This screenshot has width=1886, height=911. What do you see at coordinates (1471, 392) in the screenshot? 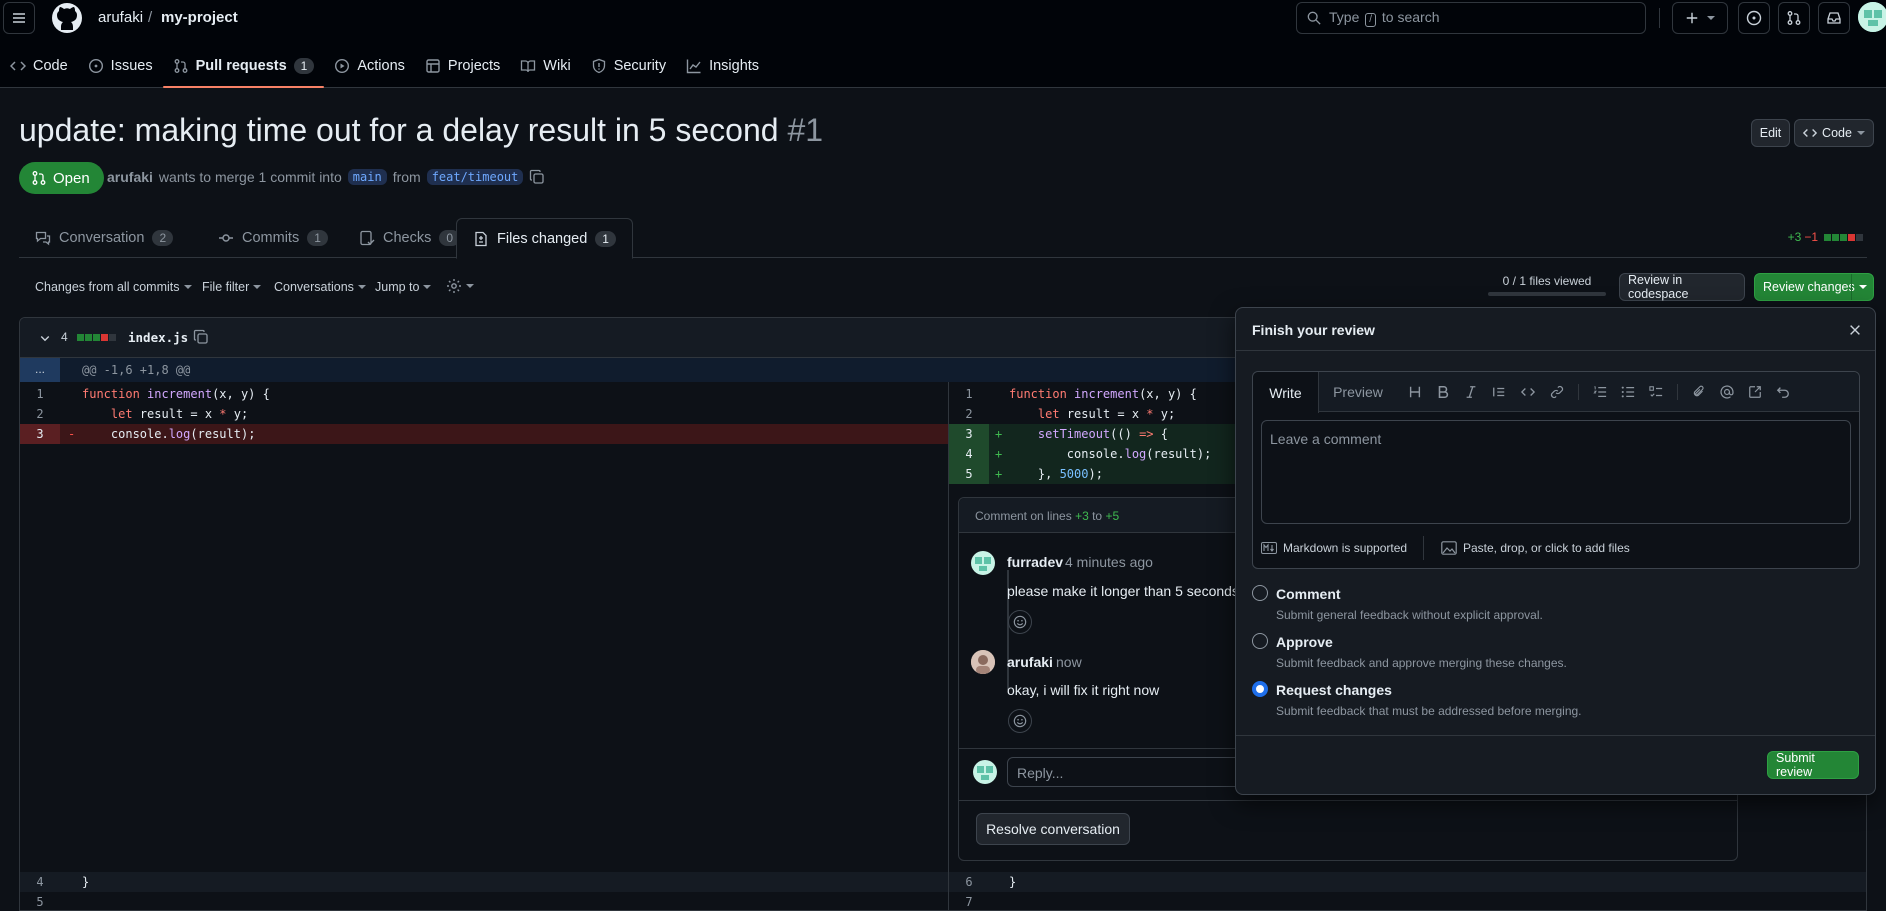
I see `italic-icon` at bounding box center [1471, 392].